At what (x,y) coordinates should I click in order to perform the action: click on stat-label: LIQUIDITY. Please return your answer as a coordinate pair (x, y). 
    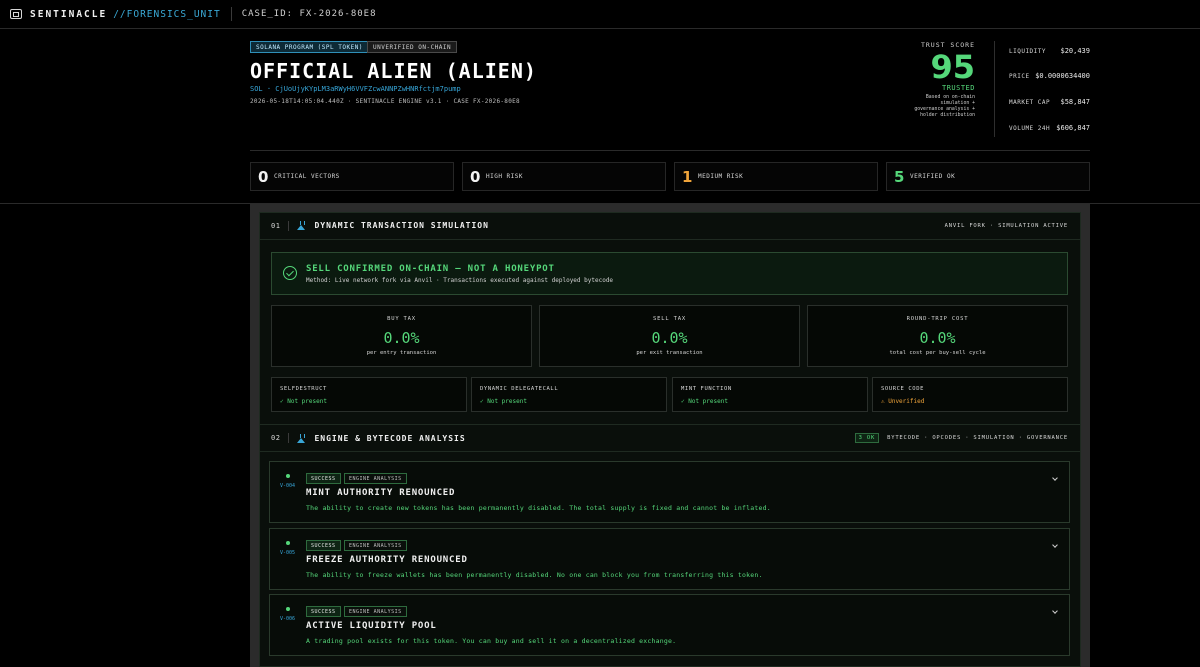
    Looking at the image, I should click on (1028, 51).